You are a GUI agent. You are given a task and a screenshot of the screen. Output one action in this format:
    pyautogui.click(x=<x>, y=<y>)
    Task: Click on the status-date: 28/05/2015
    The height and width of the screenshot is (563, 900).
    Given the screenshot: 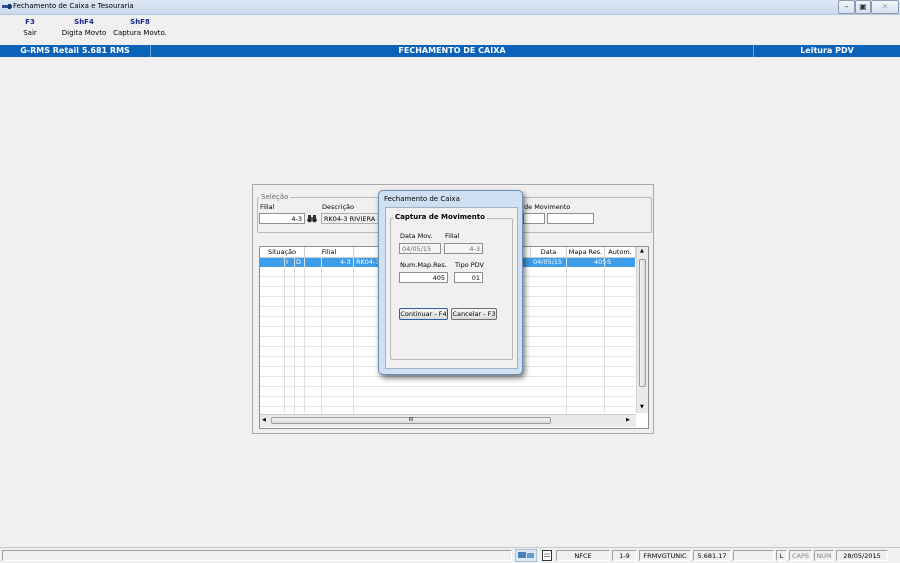 What is the action you would take?
    pyautogui.click(x=862, y=555)
    